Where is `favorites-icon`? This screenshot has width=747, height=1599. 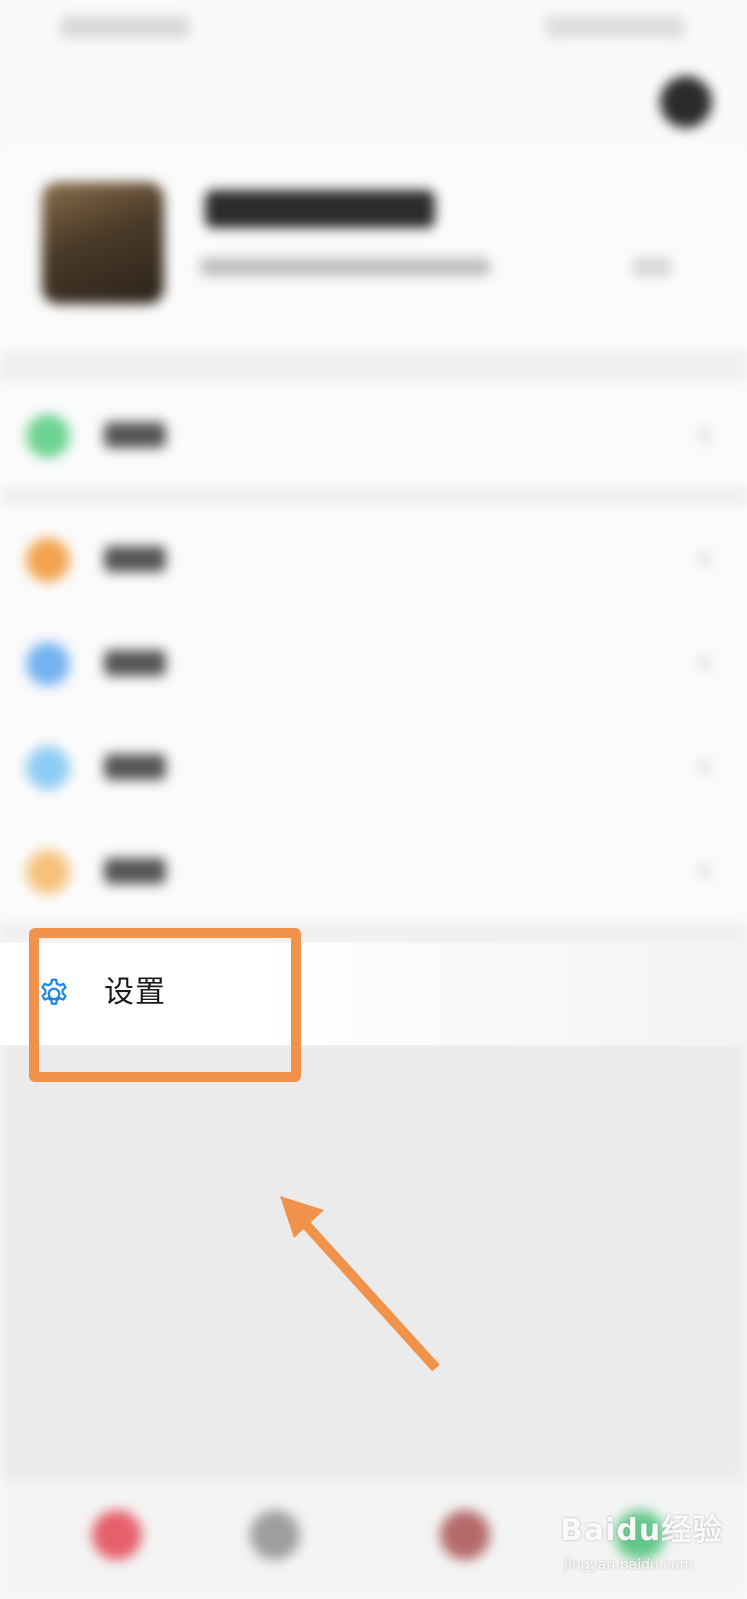
favorites-icon is located at coordinates (48, 560).